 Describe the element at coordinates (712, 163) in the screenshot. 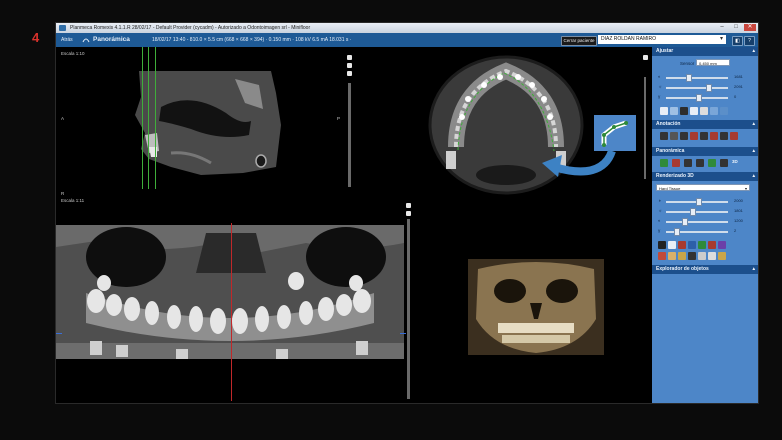

I see `cross-section-icon` at that location.